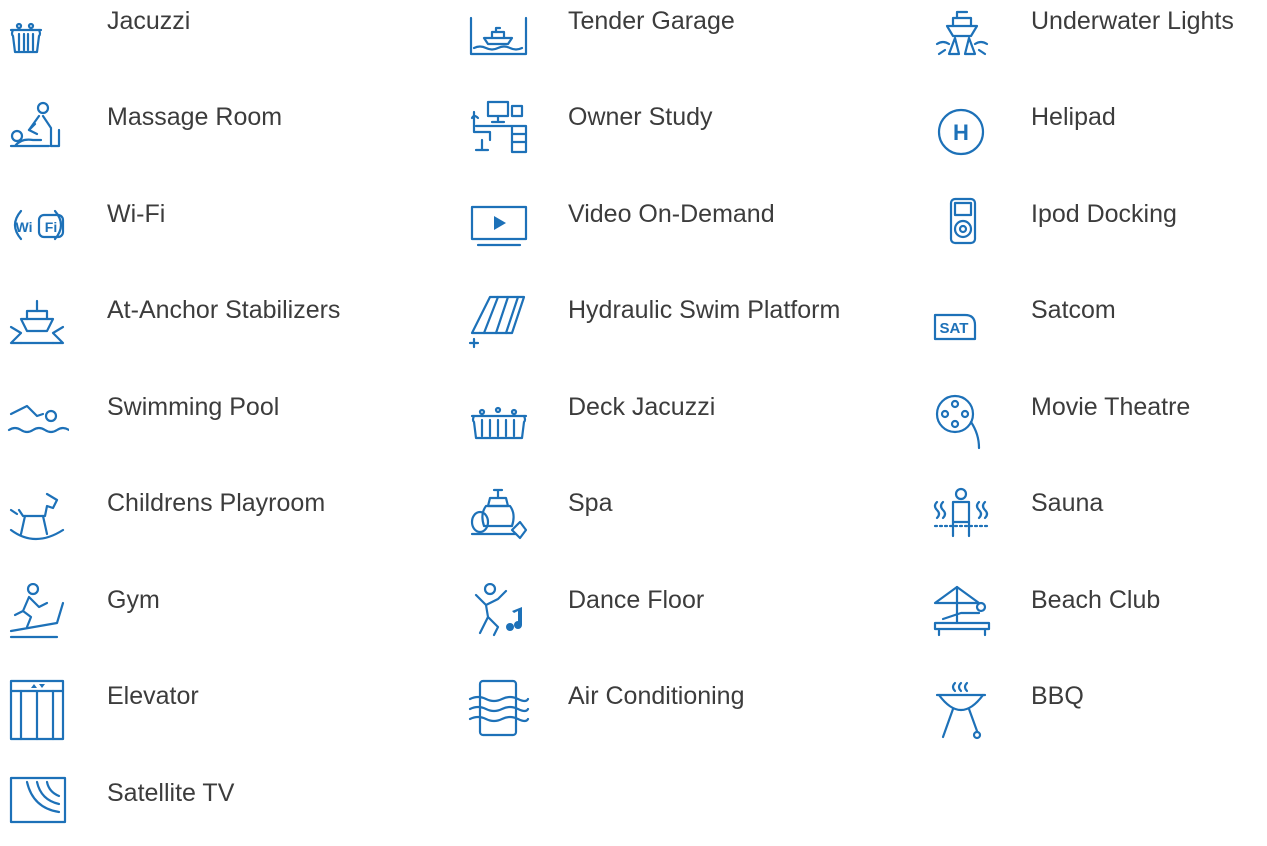 The width and height of the screenshot is (1267, 846). What do you see at coordinates (962, 35) in the screenshot?
I see `underwater-lights-icon` at bounding box center [962, 35].